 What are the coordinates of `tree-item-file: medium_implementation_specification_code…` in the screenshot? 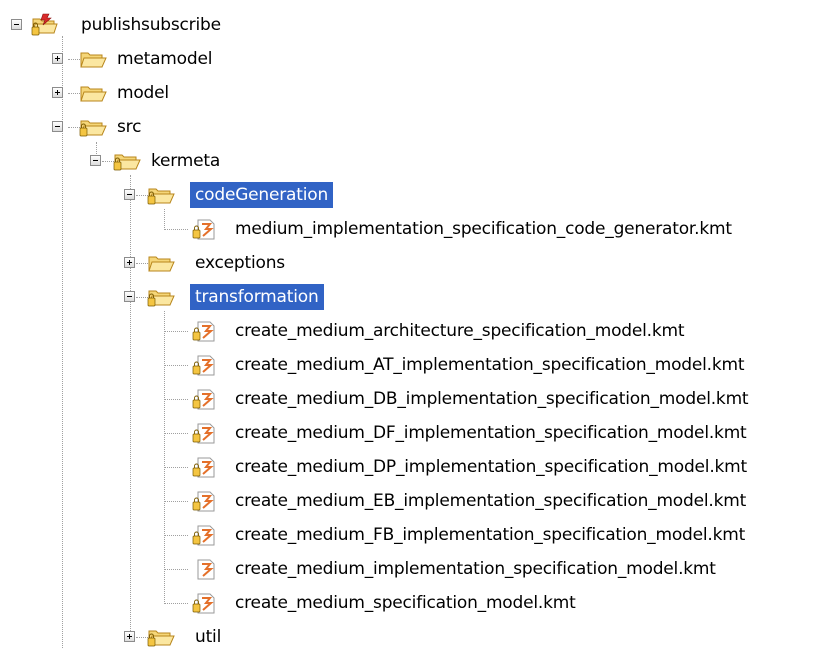 It's located at (408, 229).